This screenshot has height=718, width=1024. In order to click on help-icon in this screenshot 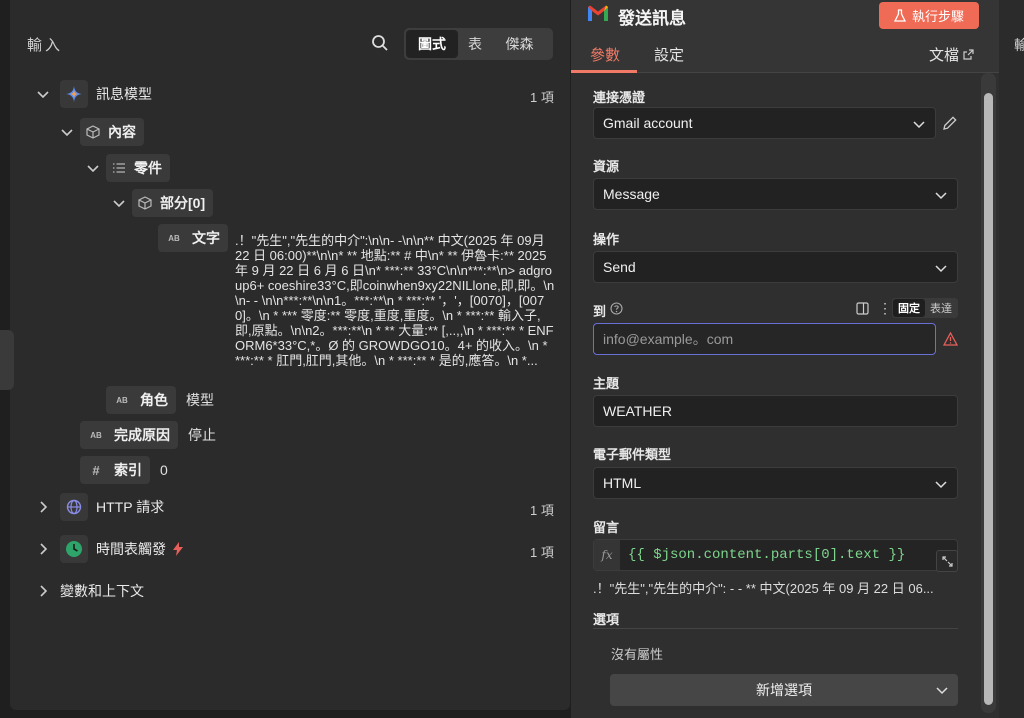, I will do `click(616, 308)`.